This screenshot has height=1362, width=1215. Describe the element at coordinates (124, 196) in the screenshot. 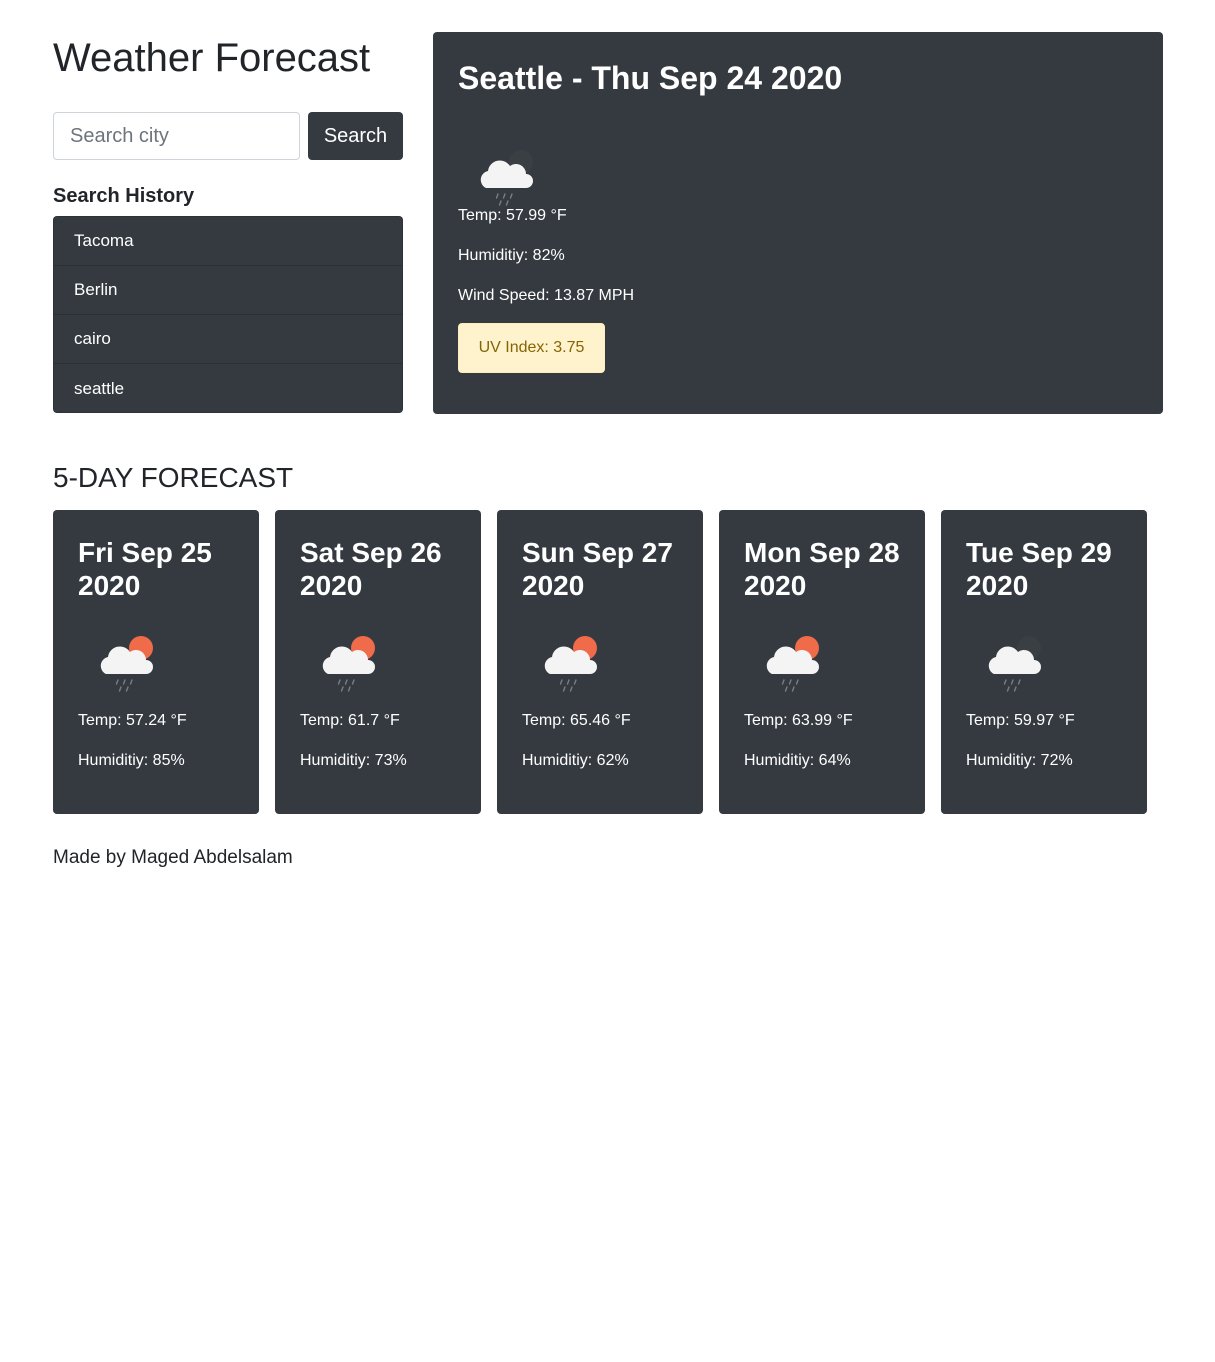

I see `search-history-heading: Search History` at that location.